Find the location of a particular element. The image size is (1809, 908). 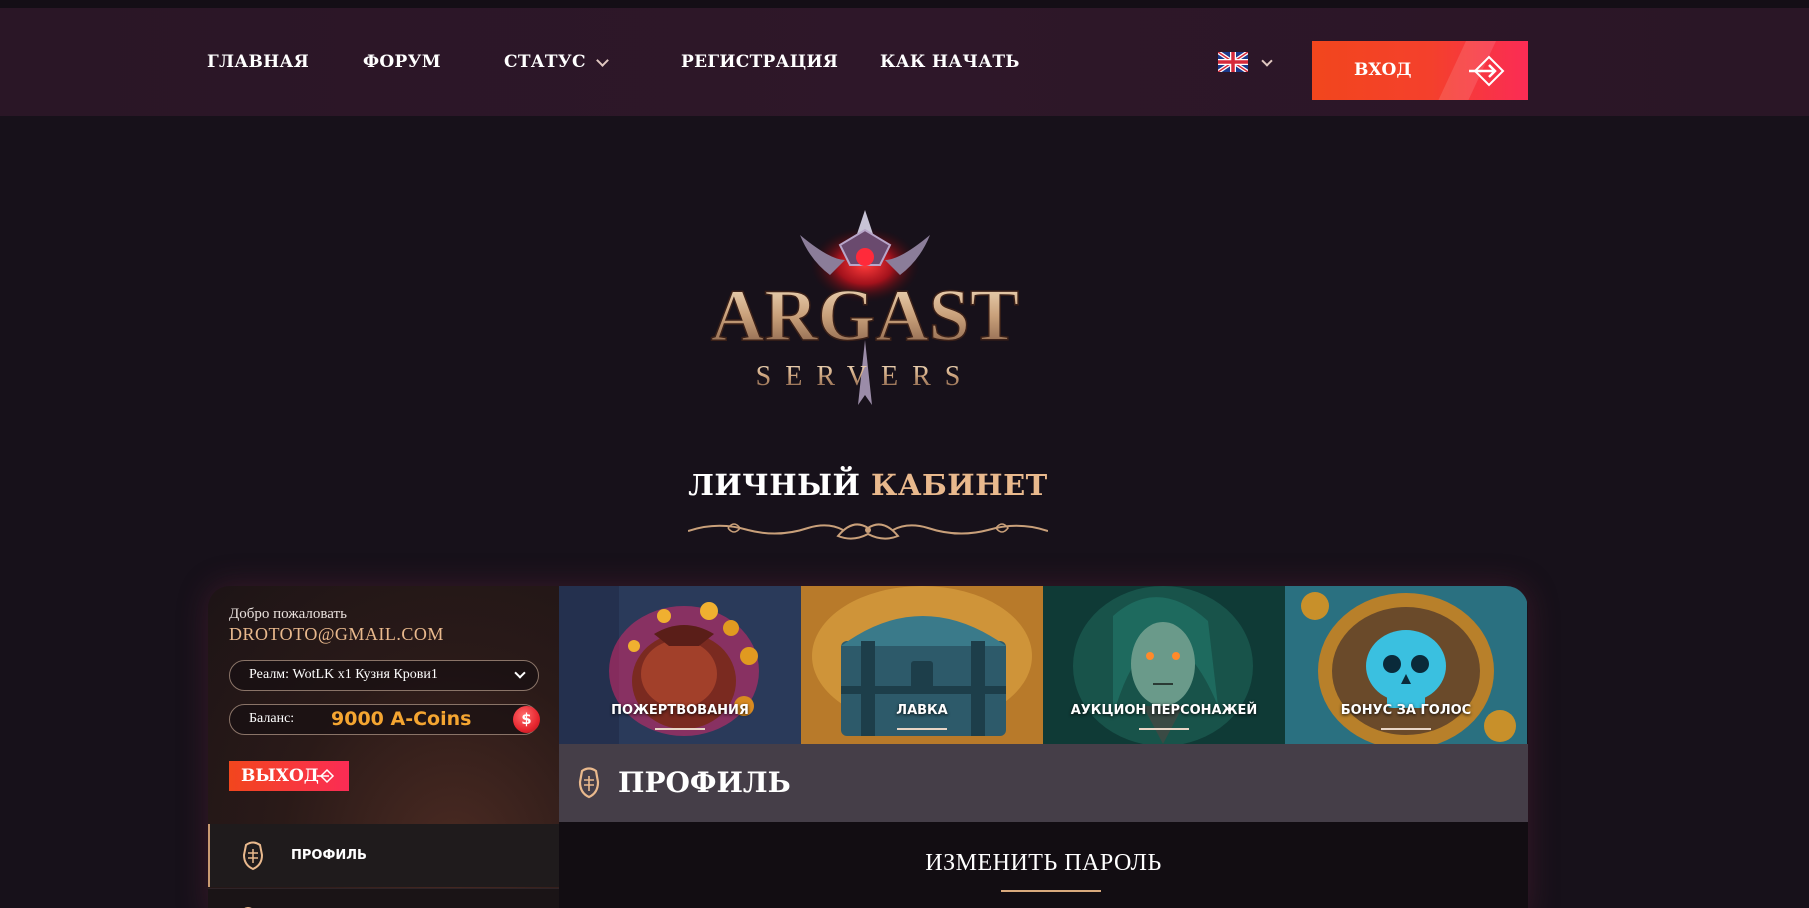

logout-button: ВЫХОД is located at coordinates (289, 776).